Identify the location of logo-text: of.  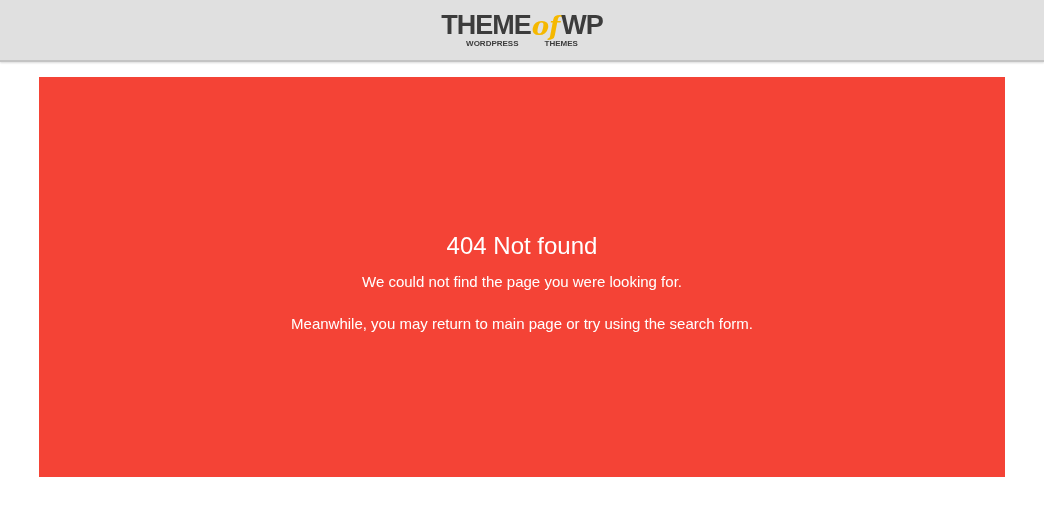
(546, 25).